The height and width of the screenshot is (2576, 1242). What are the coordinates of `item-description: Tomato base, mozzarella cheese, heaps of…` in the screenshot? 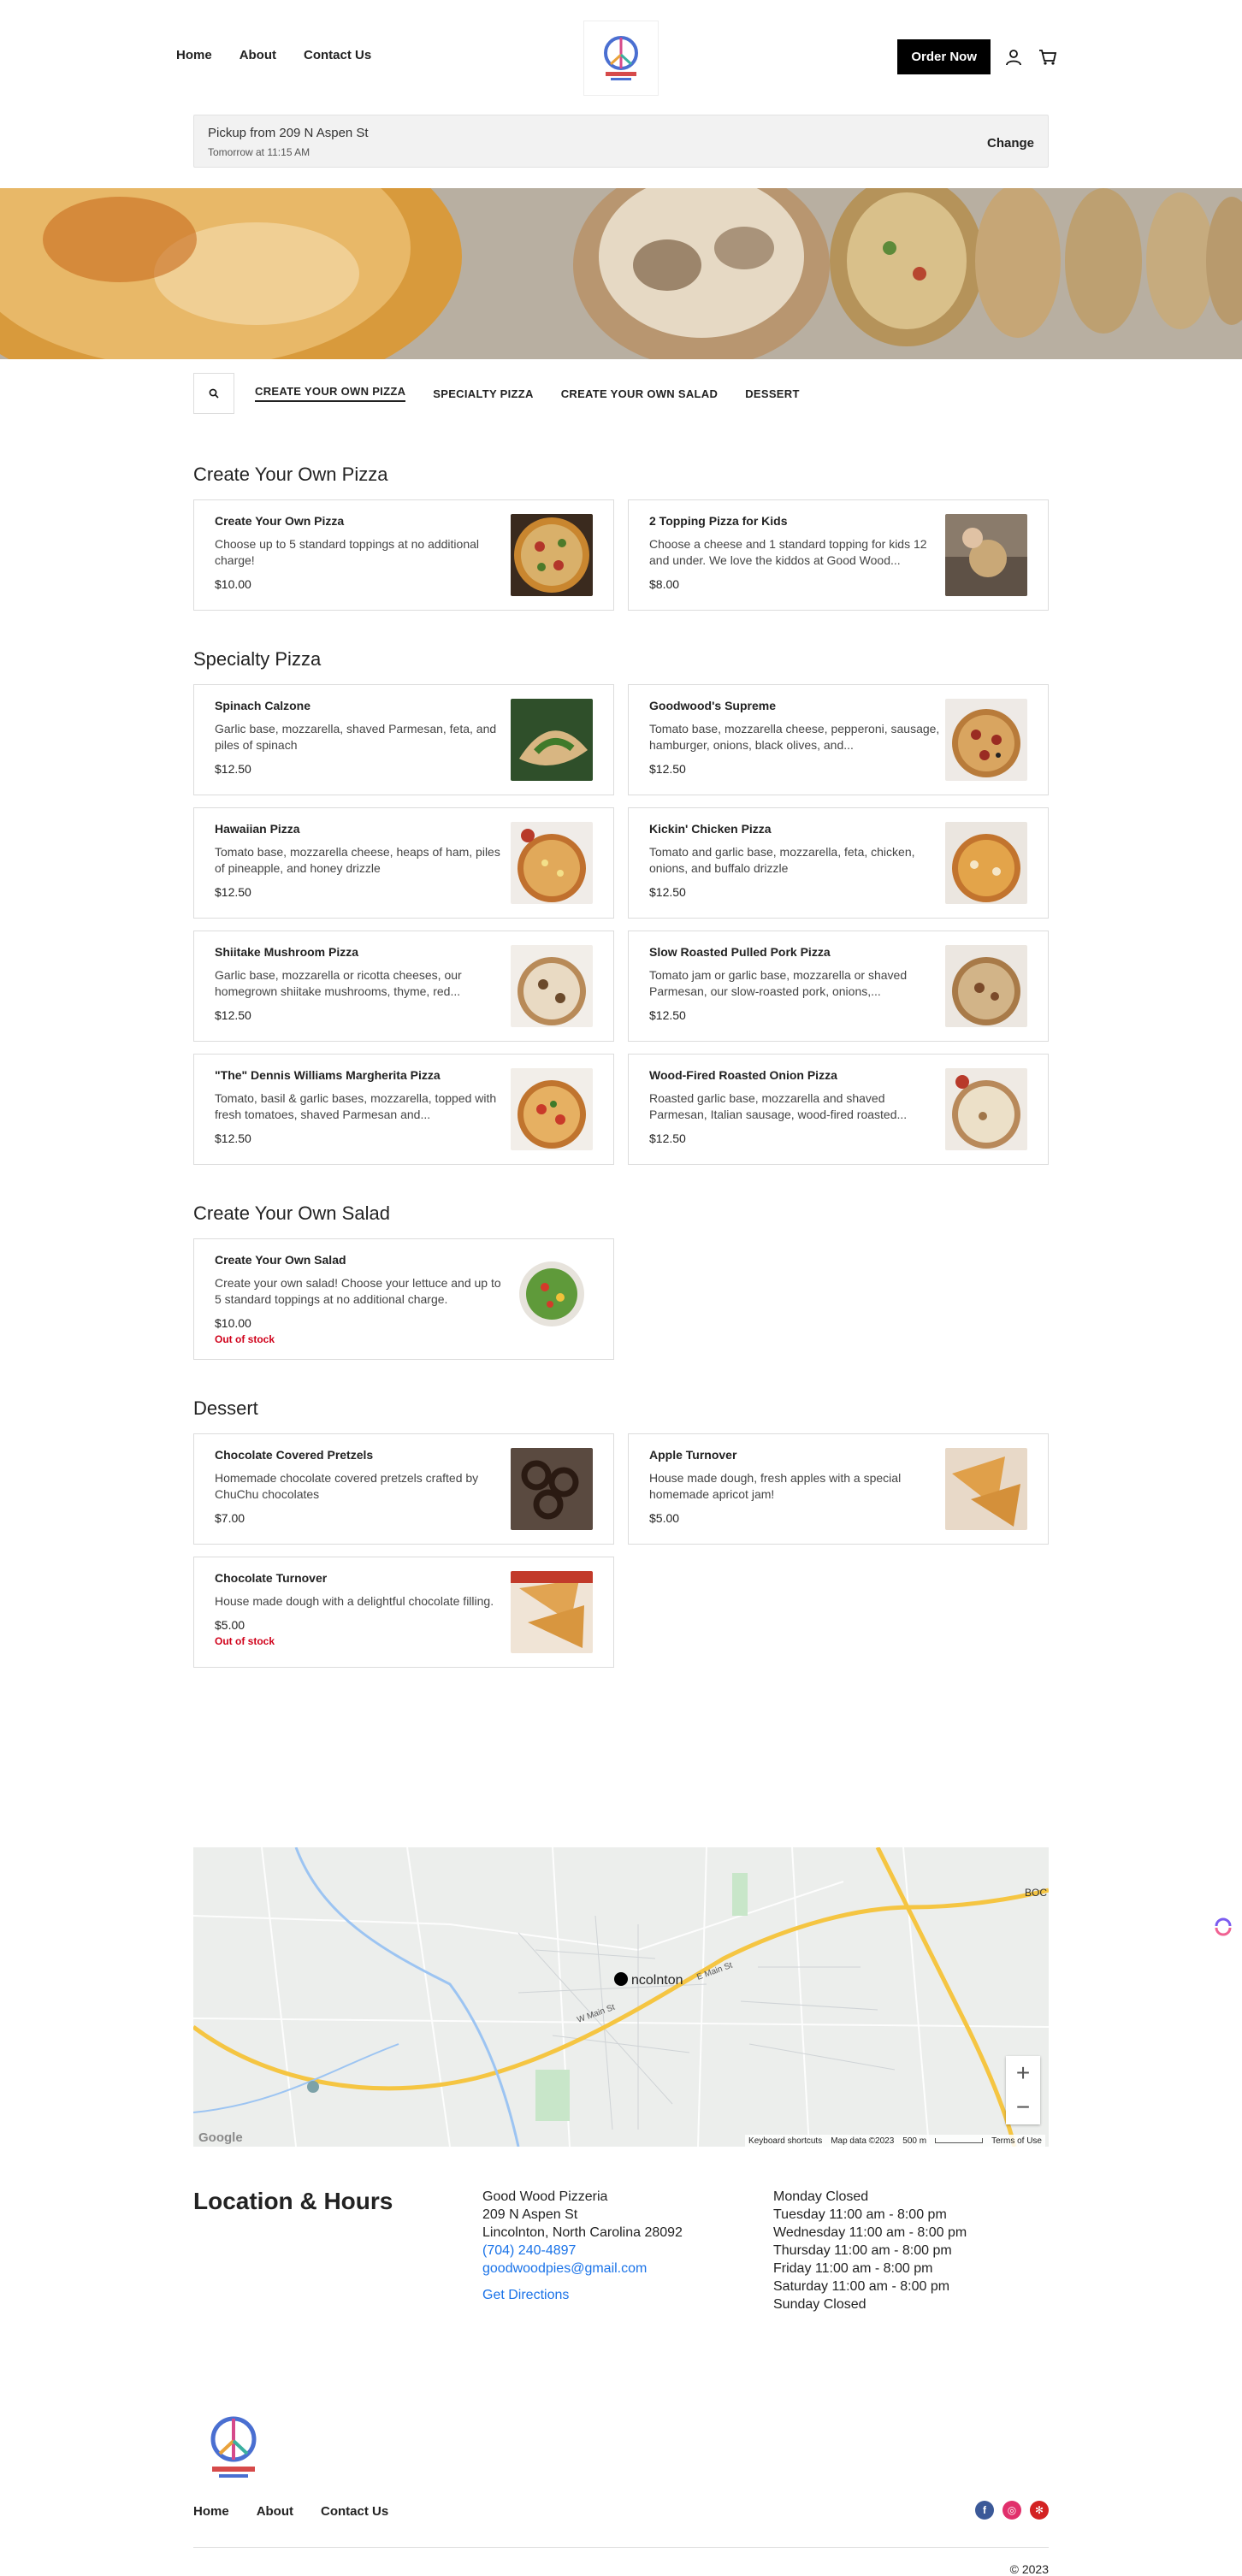 It's located at (358, 860).